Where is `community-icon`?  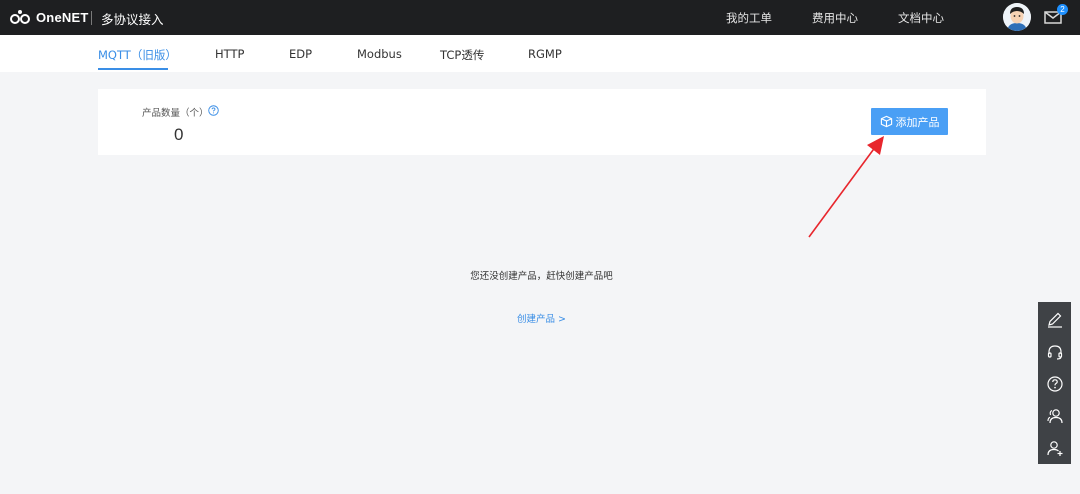
community-icon is located at coordinates (1054, 416).